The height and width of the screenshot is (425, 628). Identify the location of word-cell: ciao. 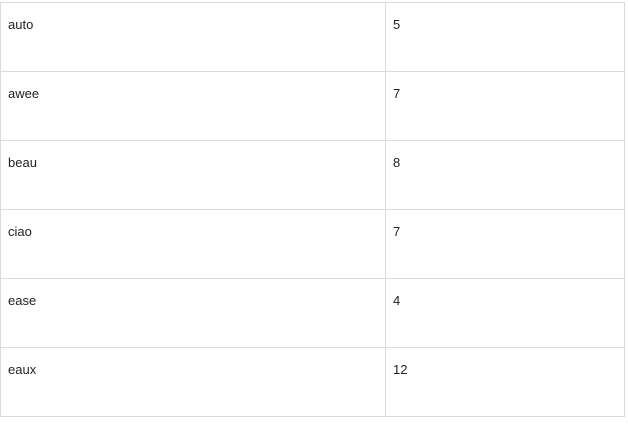
(193, 244).